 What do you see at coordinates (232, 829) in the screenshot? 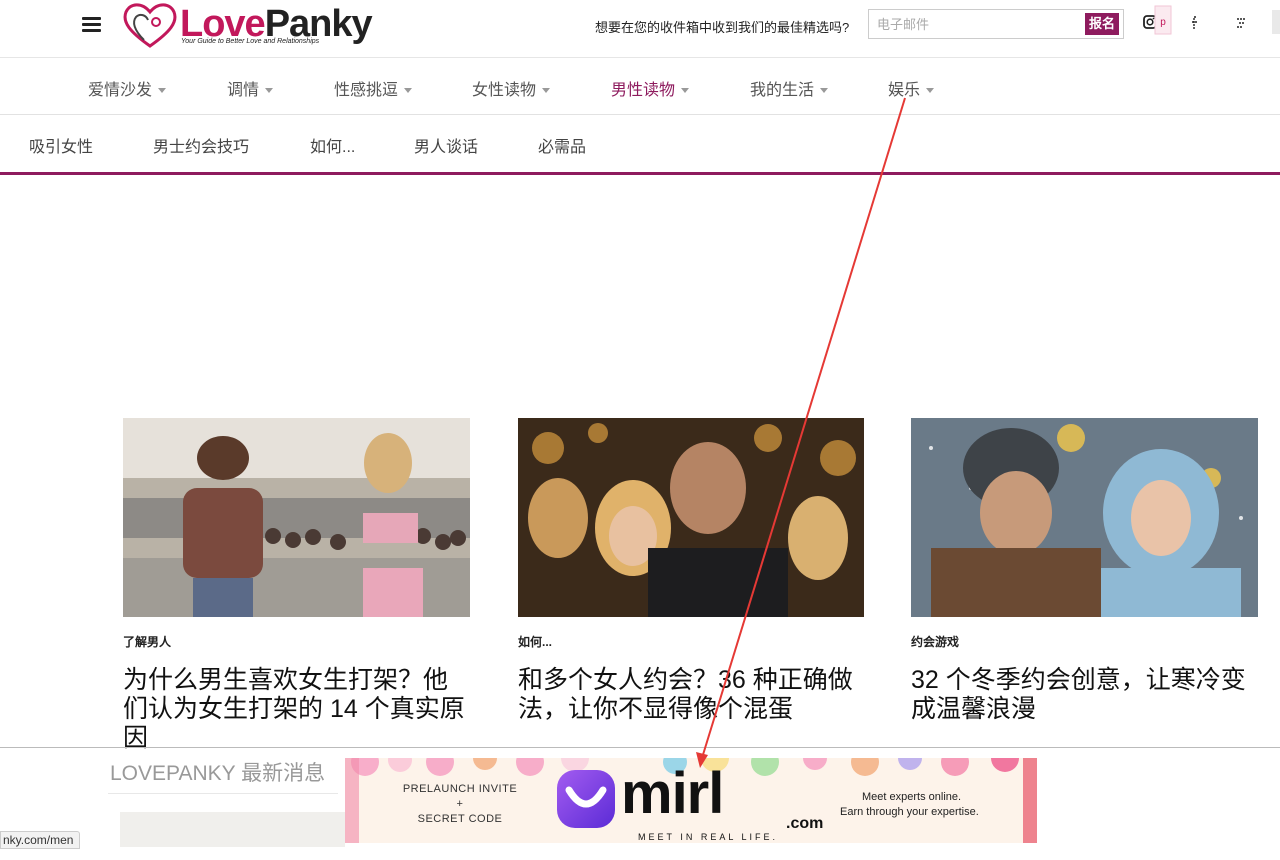
I see `latest-article-thumbnail` at bounding box center [232, 829].